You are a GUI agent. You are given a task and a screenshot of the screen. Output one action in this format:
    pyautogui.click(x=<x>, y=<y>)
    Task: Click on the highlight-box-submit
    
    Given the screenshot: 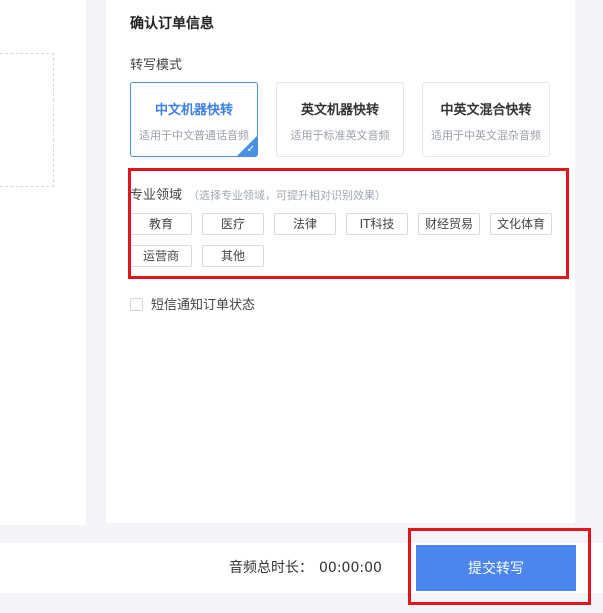 What is the action you would take?
    pyautogui.click(x=499, y=566)
    